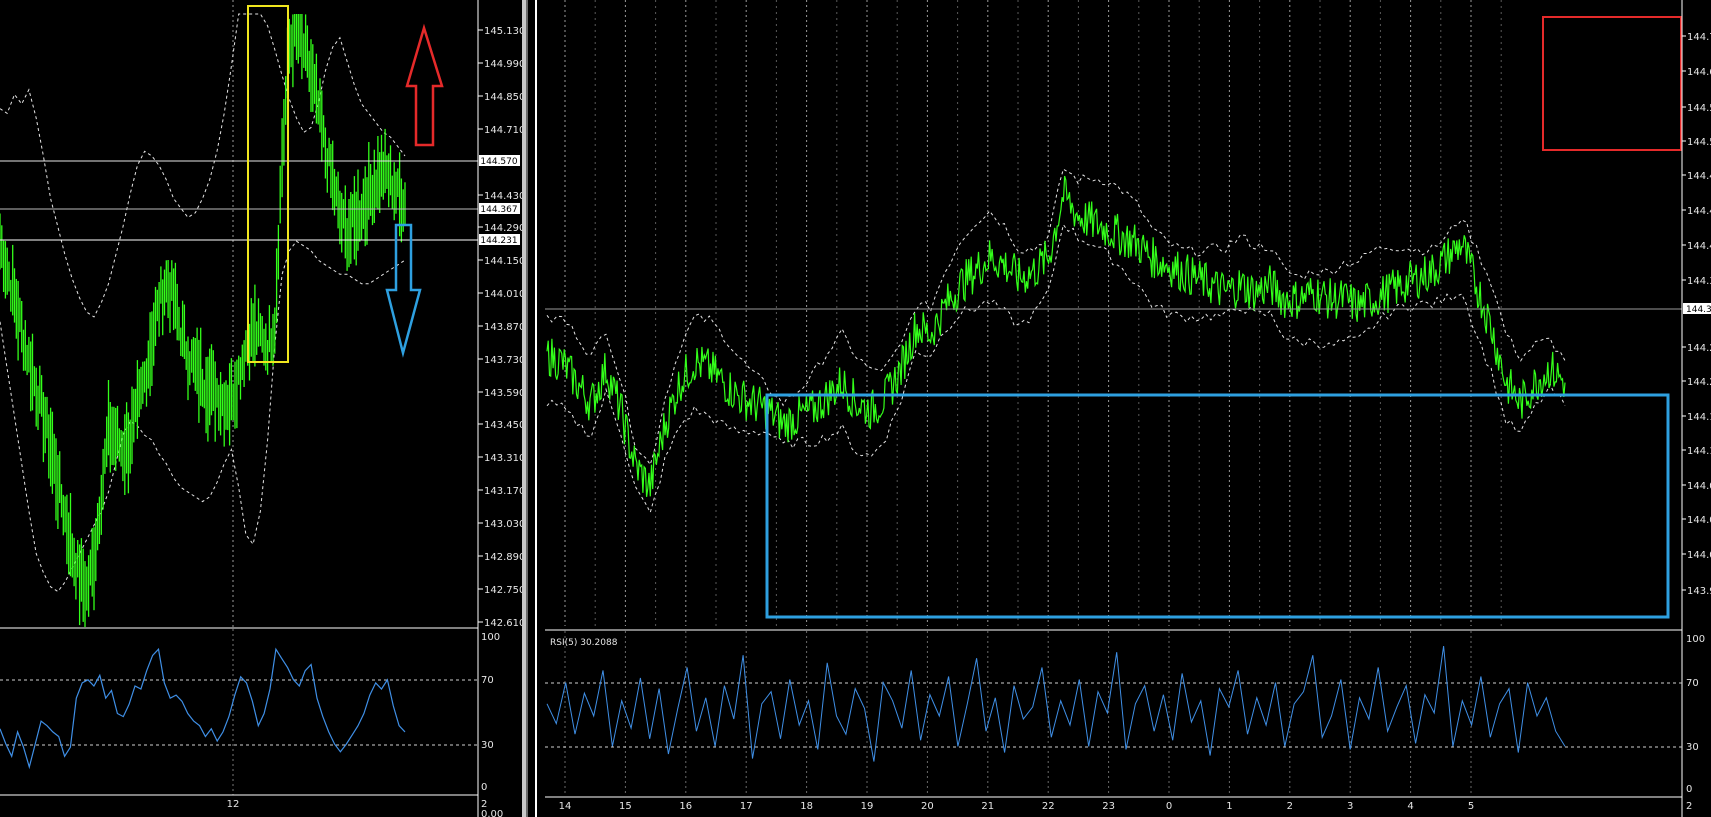 The width and height of the screenshot is (1711, 817). I want to click on price-tick-label: 144.850, so click(504, 97).